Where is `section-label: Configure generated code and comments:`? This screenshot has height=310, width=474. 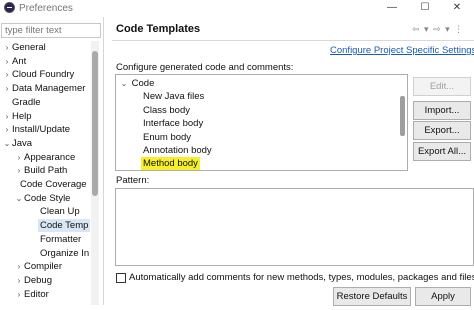
section-label: Configure generated code and comments: is located at coordinates (205, 67).